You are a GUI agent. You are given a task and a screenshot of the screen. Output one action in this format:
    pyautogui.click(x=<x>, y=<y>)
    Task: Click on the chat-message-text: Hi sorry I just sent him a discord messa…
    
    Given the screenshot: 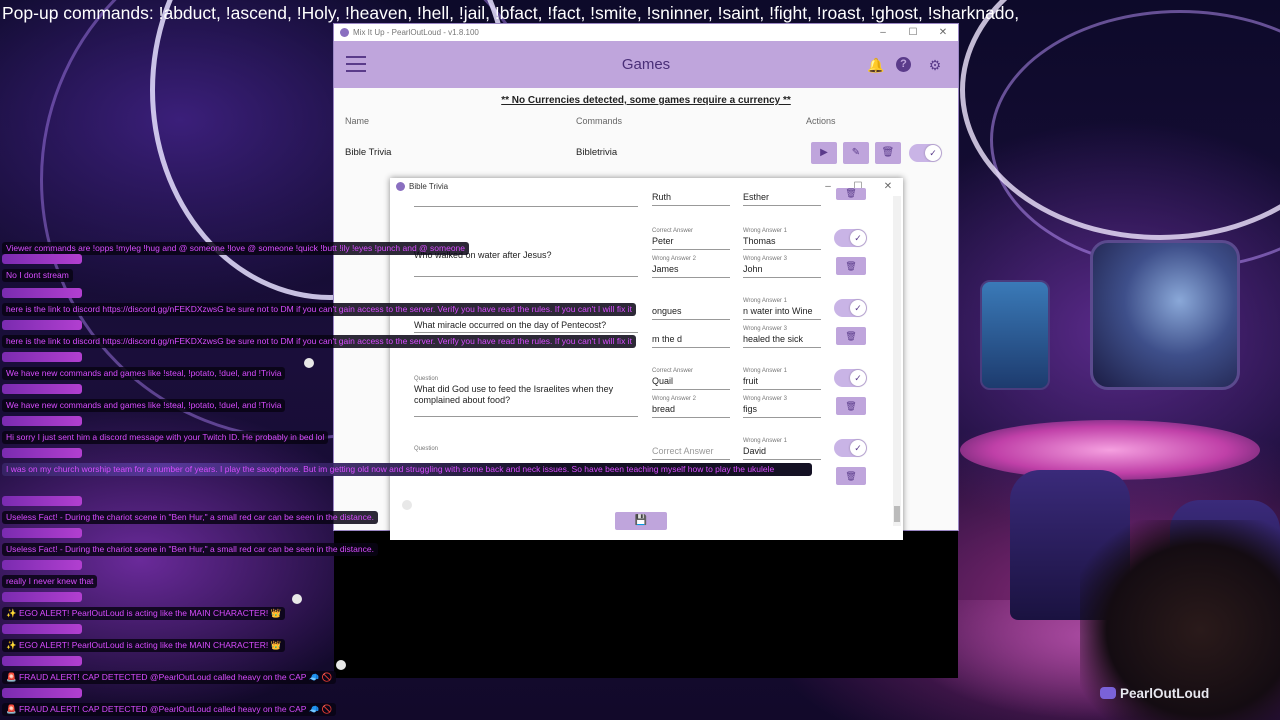 What is the action you would take?
    pyautogui.click(x=165, y=437)
    